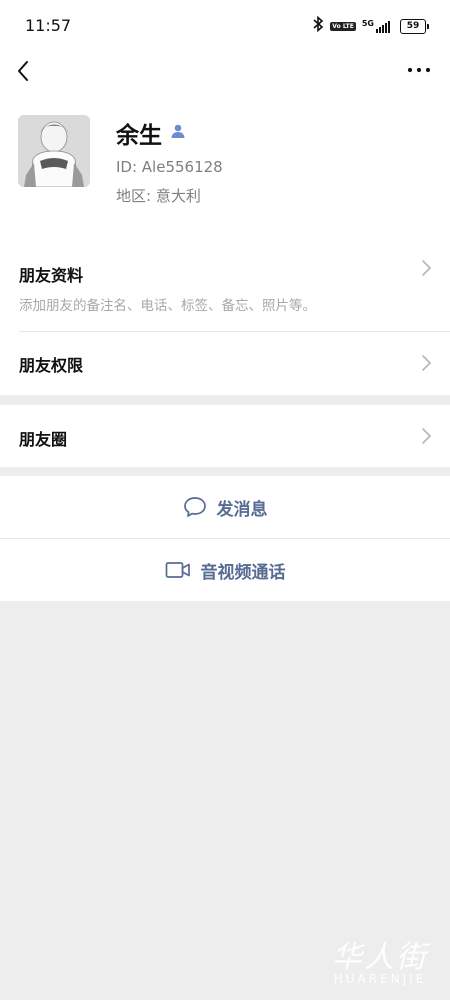 The height and width of the screenshot is (1000, 450). I want to click on status-icons: Vo LTE 5G 59, so click(370, 25).